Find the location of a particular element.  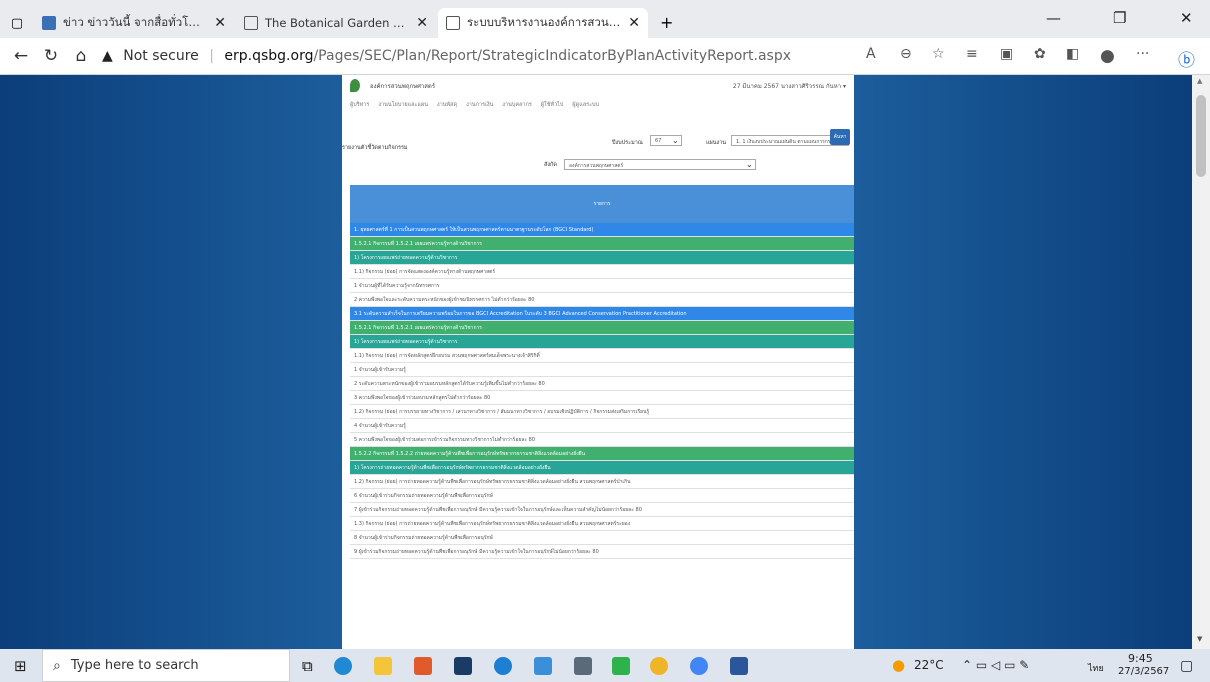

table-row: 1 จำนวนผู้เข้ารับความรู้ is located at coordinates (602, 370).